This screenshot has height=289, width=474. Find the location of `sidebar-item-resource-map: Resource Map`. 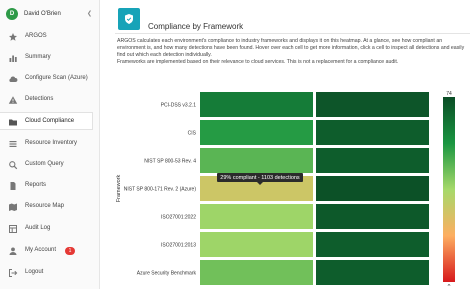

sidebar-item-resource-map: Resource Map is located at coordinates (50, 207).